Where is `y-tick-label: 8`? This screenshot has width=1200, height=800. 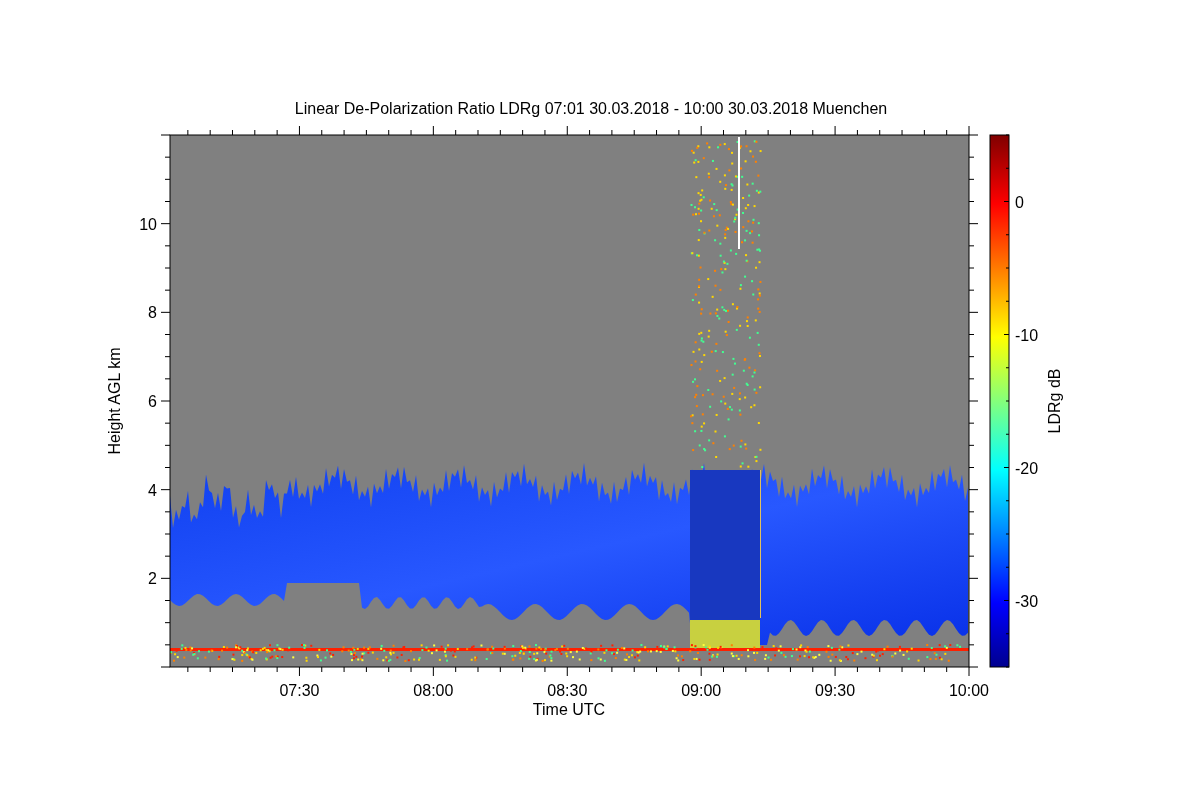 y-tick-label: 8 is located at coordinates (152, 313).